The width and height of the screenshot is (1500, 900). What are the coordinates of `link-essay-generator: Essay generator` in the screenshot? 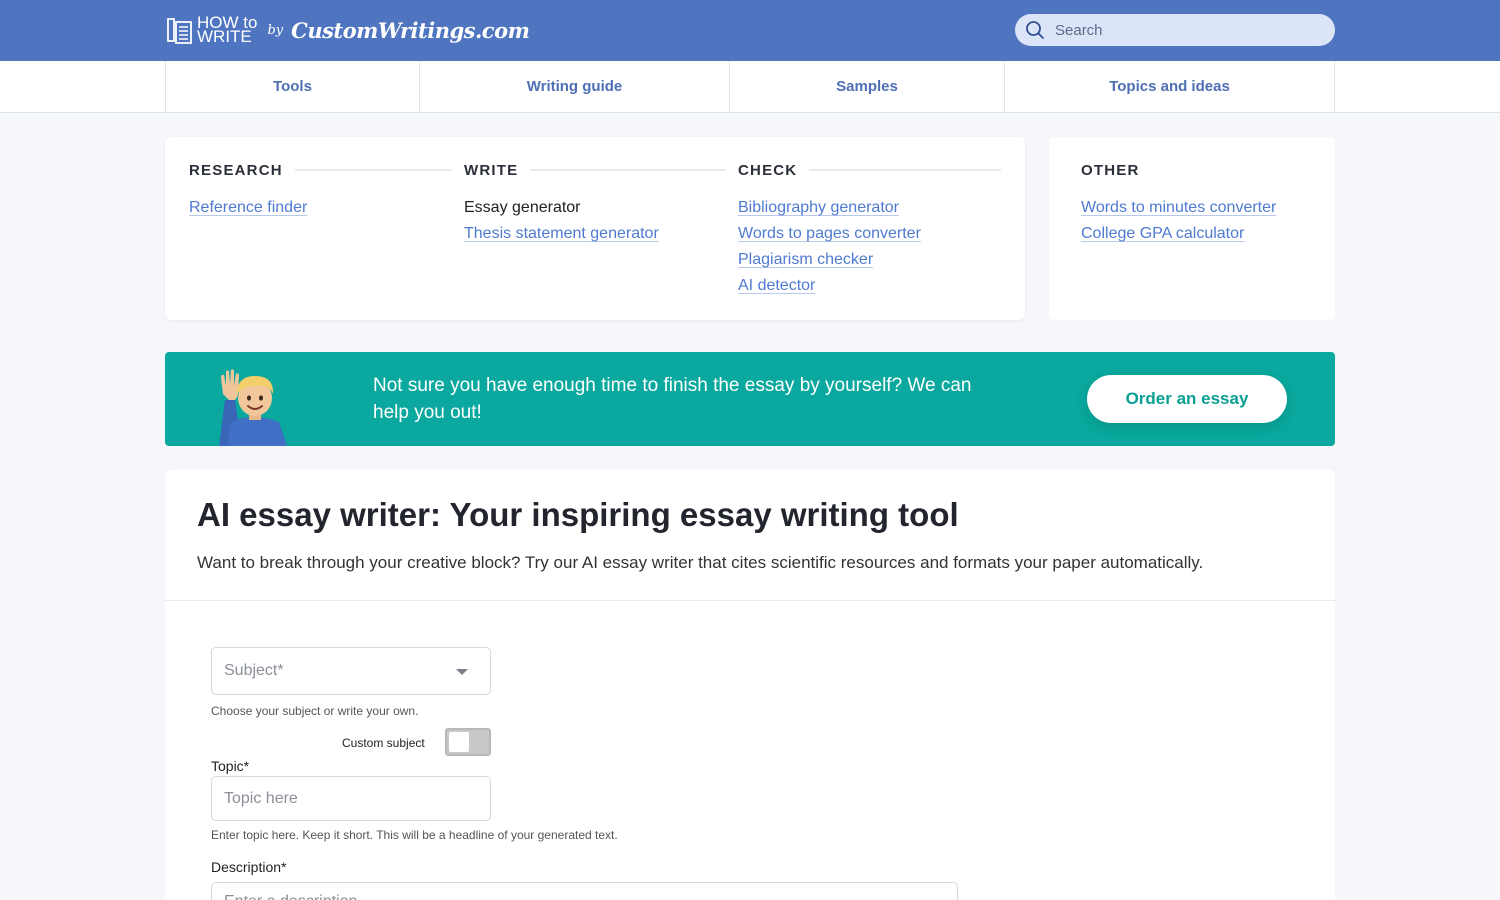 It's located at (595, 208).